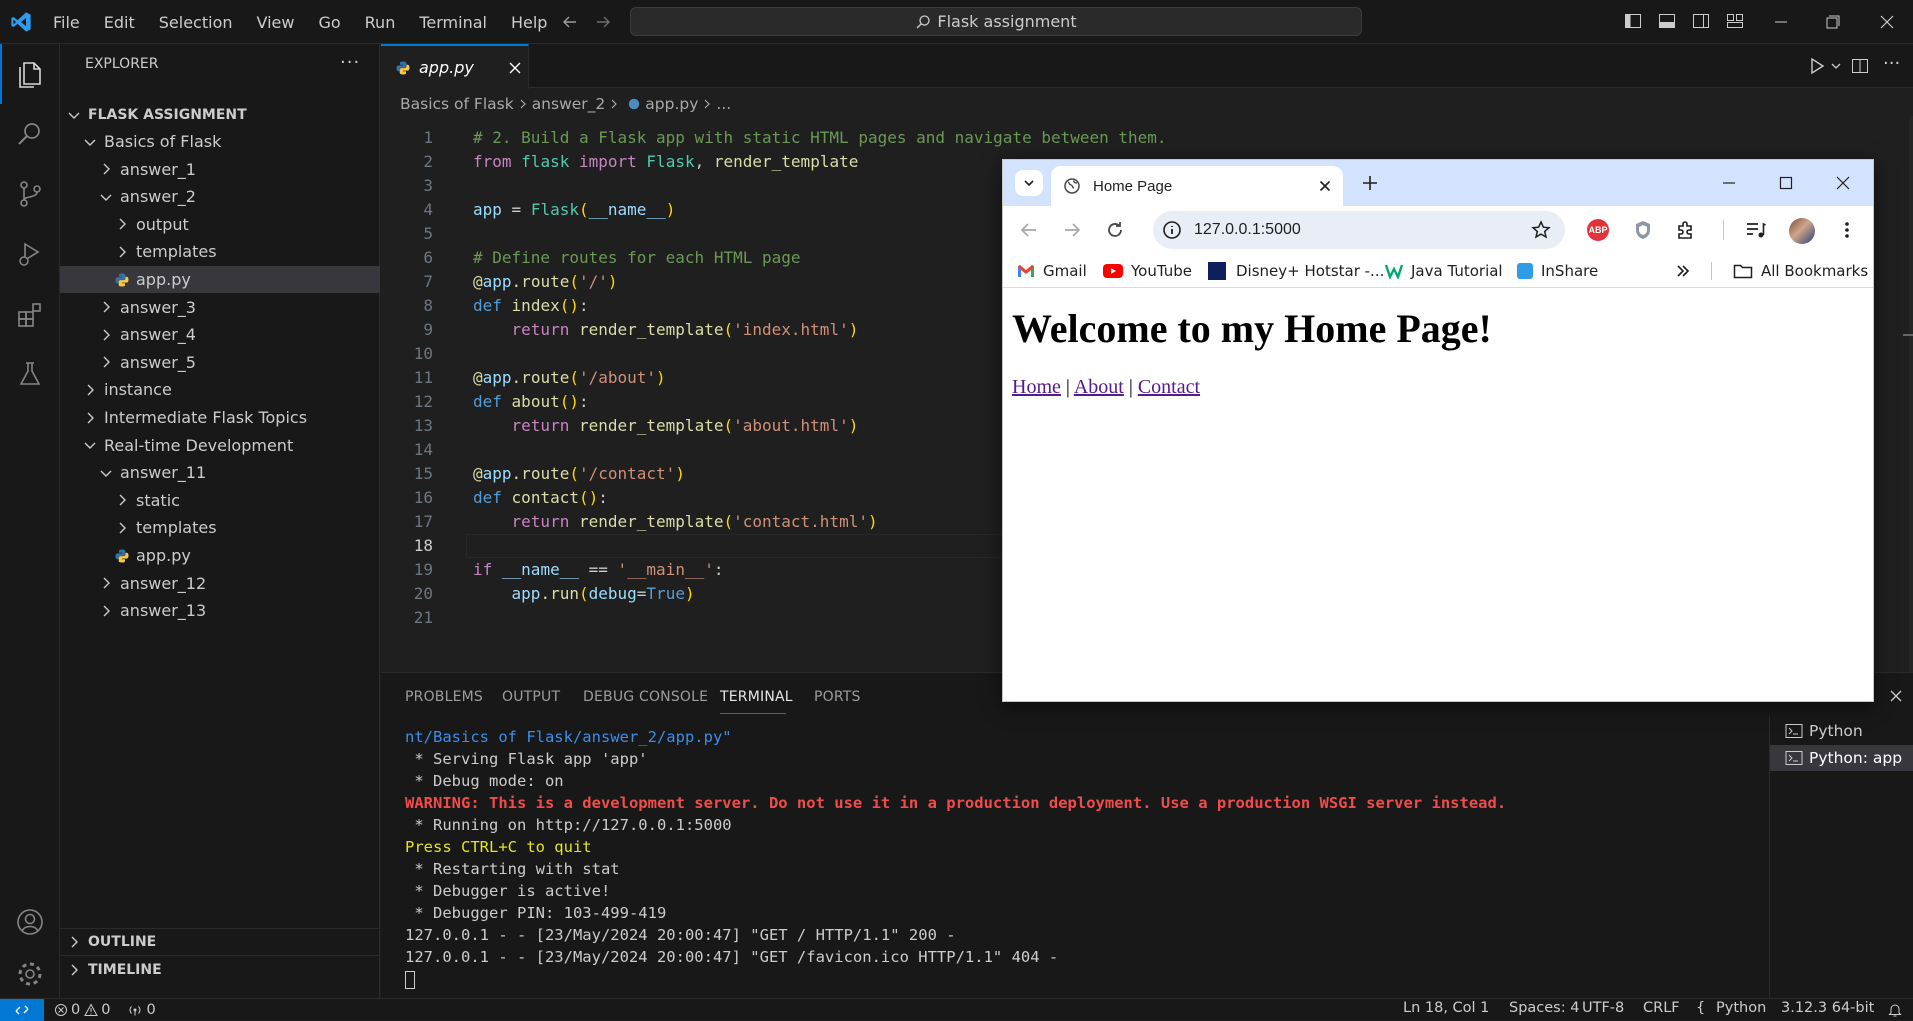 The height and width of the screenshot is (1021, 1913). Describe the element at coordinates (1444, 271) in the screenshot. I see `bookmark-java-tutorial: Java Tutorial` at that location.